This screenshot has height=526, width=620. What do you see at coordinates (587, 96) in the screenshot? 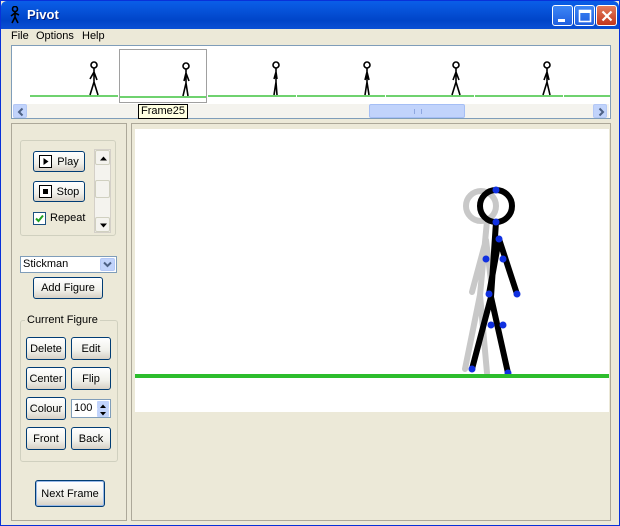
I see `frame-ground` at bounding box center [587, 96].